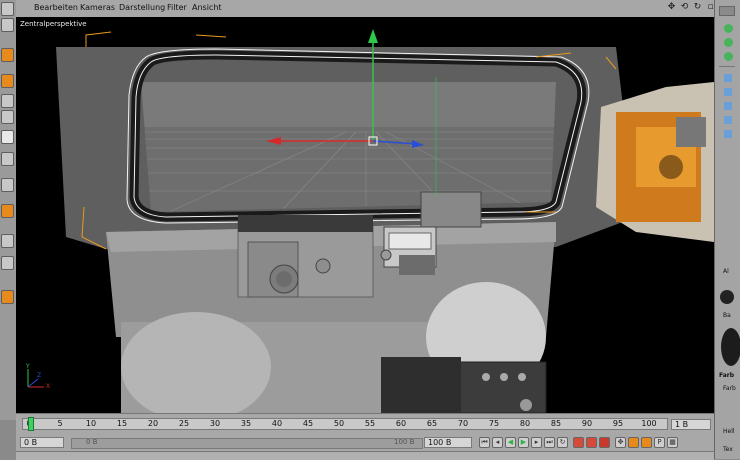 This screenshot has height=460, width=740. Describe the element at coordinates (587, 423) in the screenshot. I see `tick-label: 90` at that location.